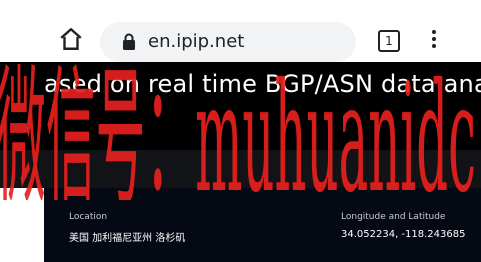 Image resolution: width=481 pixels, height=262 pixels. I want to click on tab-switcher-icon: 1, so click(389, 41).